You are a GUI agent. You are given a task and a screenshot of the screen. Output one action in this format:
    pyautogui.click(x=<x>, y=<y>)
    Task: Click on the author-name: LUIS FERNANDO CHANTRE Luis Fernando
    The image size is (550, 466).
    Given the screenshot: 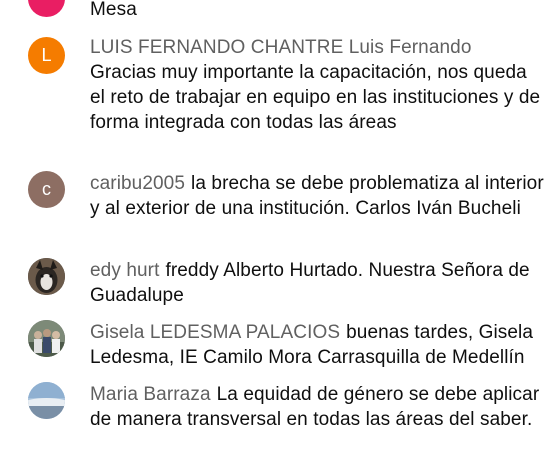 What is the action you would take?
    pyautogui.click(x=281, y=47)
    